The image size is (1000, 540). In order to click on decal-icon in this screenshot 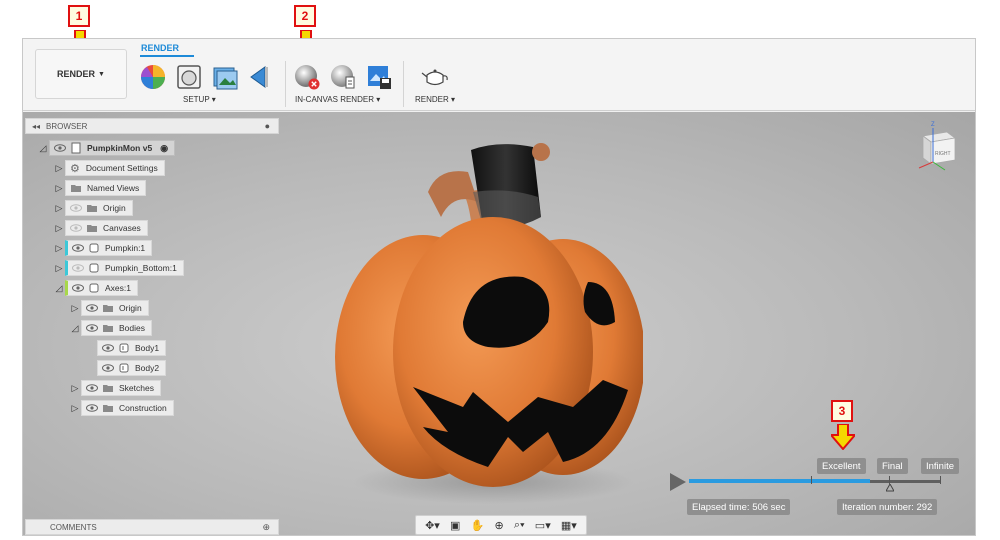, I will do `click(261, 77)`.